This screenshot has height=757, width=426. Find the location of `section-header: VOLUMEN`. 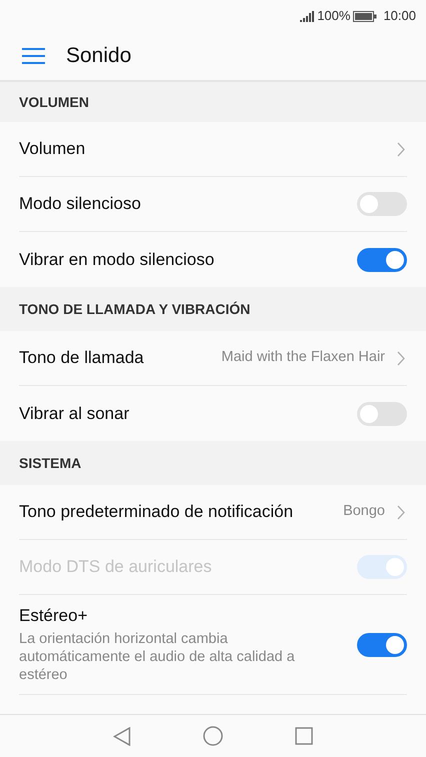

section-header: VOLUMEN is located at coordinates (54, 102).